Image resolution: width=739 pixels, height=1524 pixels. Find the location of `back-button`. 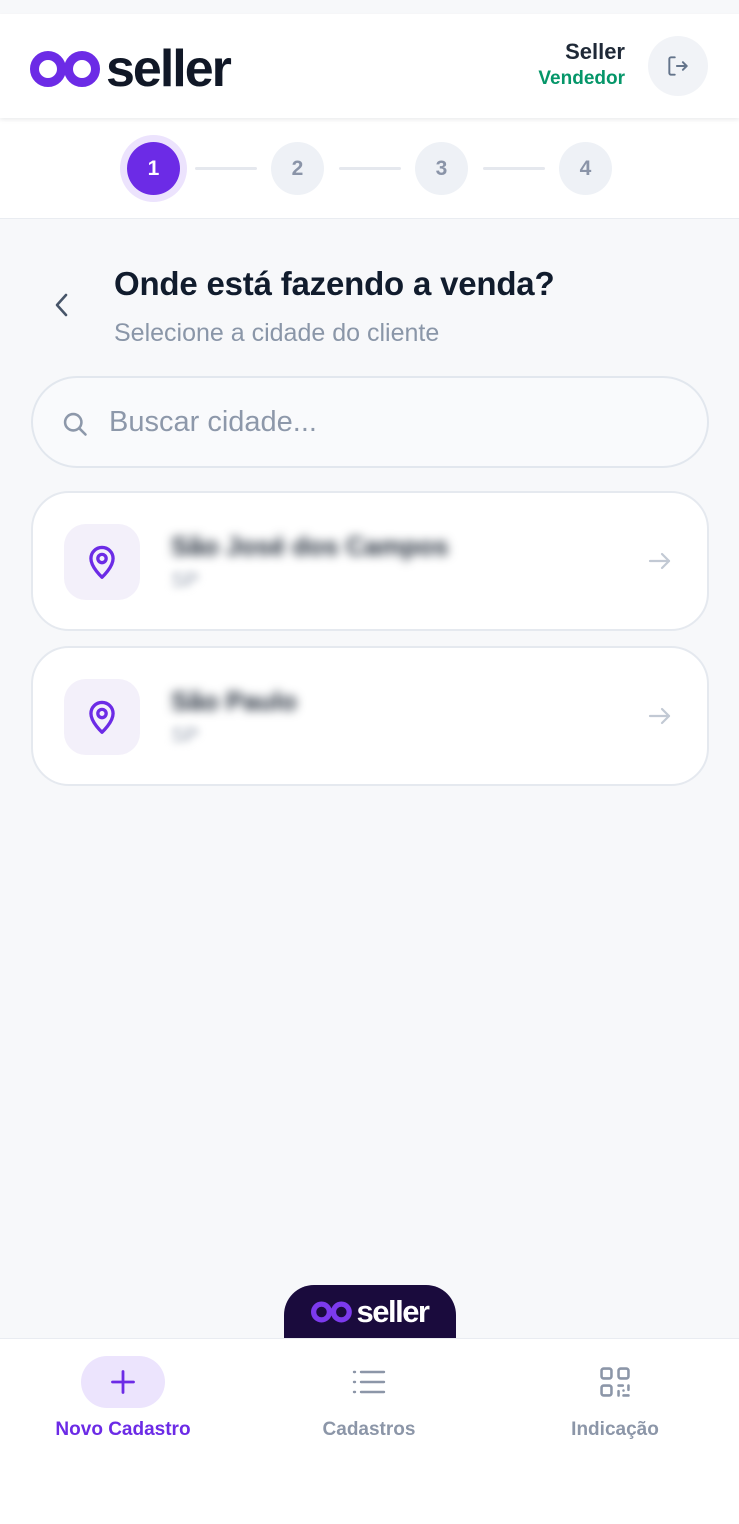

back-button is located at coordinates (62, 305).